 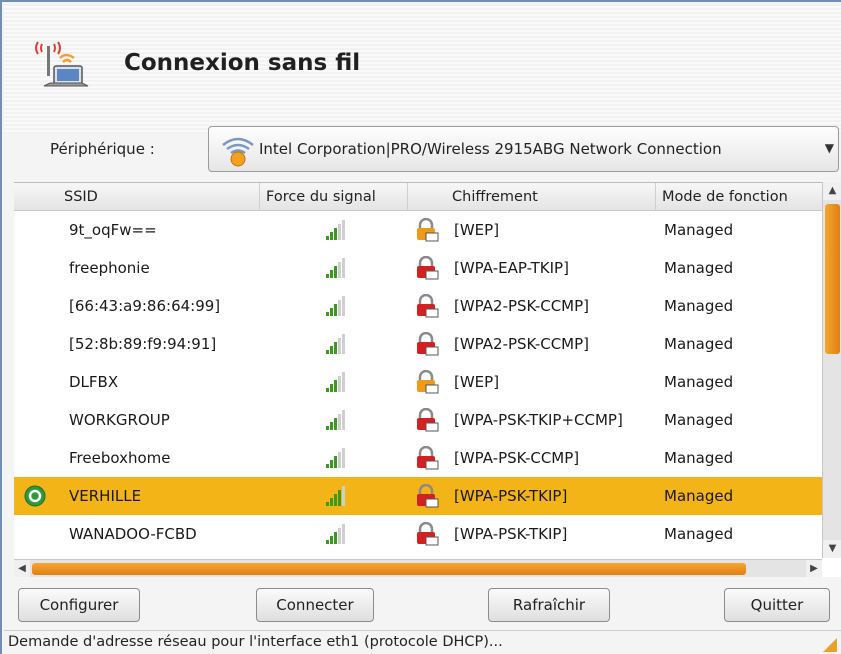 I want to click on scroll-right-icon: ▶, so click(x=814, y=568).